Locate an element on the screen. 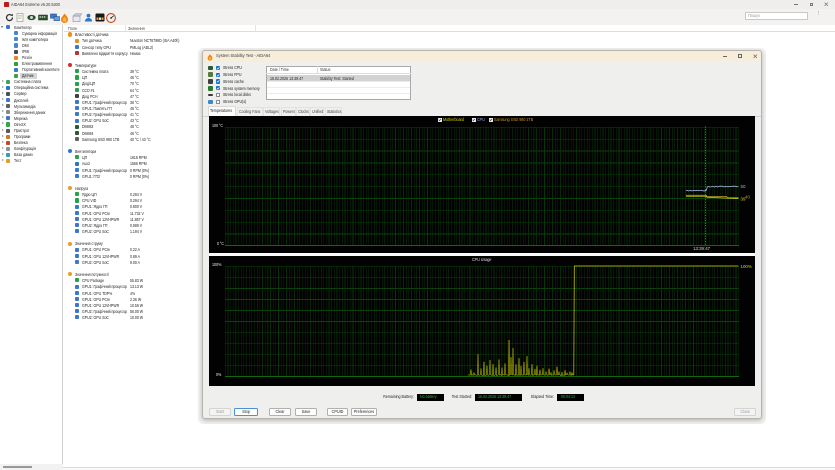 The width and height of the screenshot is (835, 470). svg-text: 40 is located at coordinates (747, 197).